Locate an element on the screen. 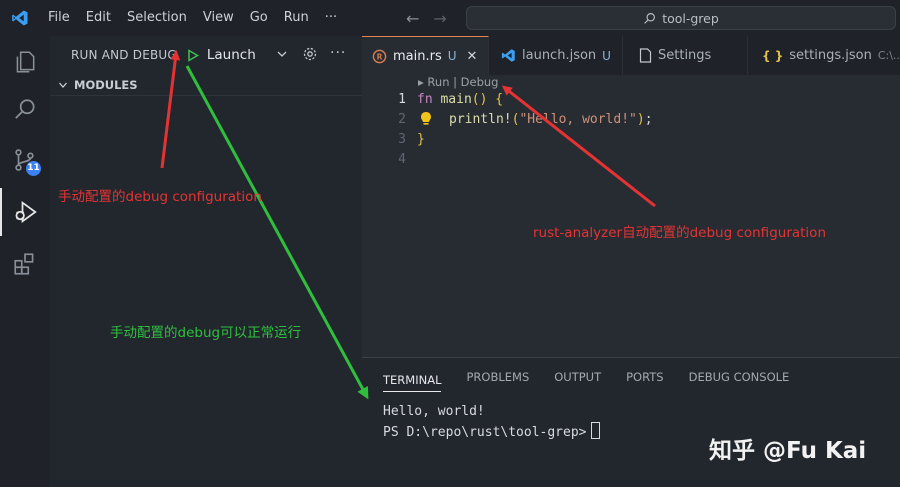 This screenshot has width=900, height=487. line-number: 1 is located at coordinates (402, 99).